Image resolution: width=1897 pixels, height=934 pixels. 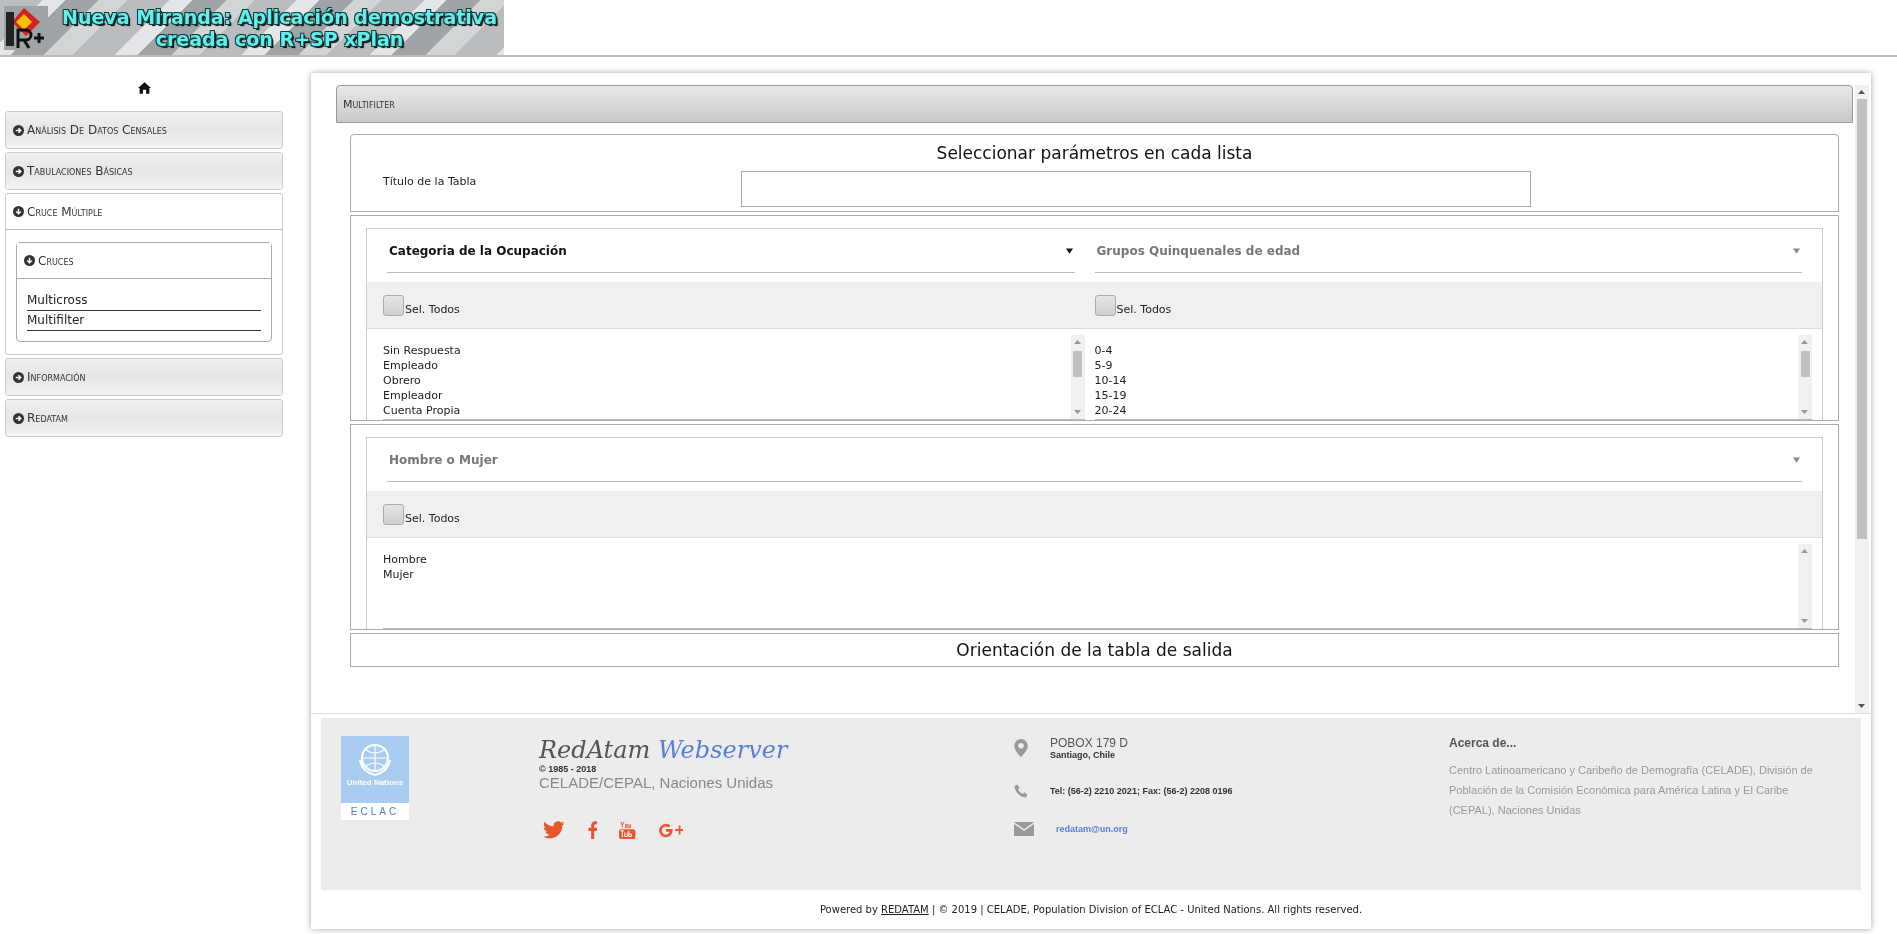 What do you see at coordinates (727, 410) in the screenshot?
I see `list-option: Cuenta Propia` at bounding box center [727, 410].